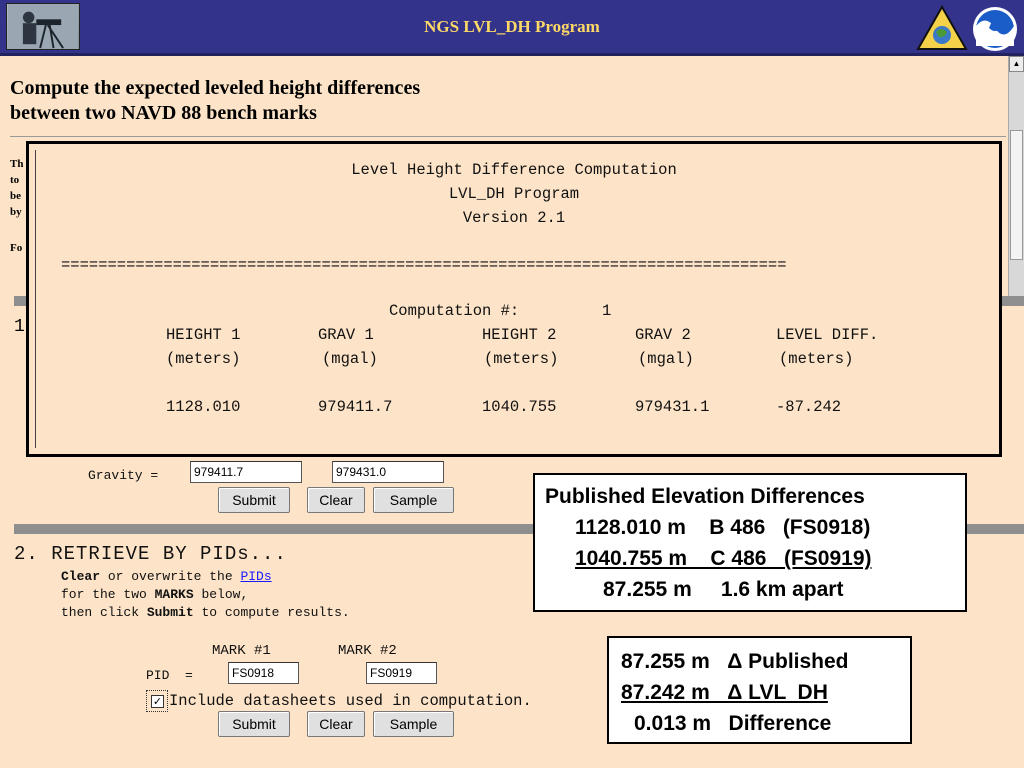  What do you see at coordinates (169, 675) in the screenshot?
I see `pid-label: PID =` at bounding box center [169, 675].